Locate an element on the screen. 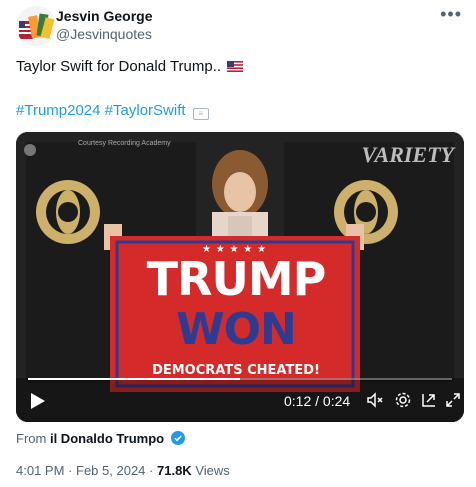 The image size is (476, 487). banner-won: WON is located at coordinates (236, 329).